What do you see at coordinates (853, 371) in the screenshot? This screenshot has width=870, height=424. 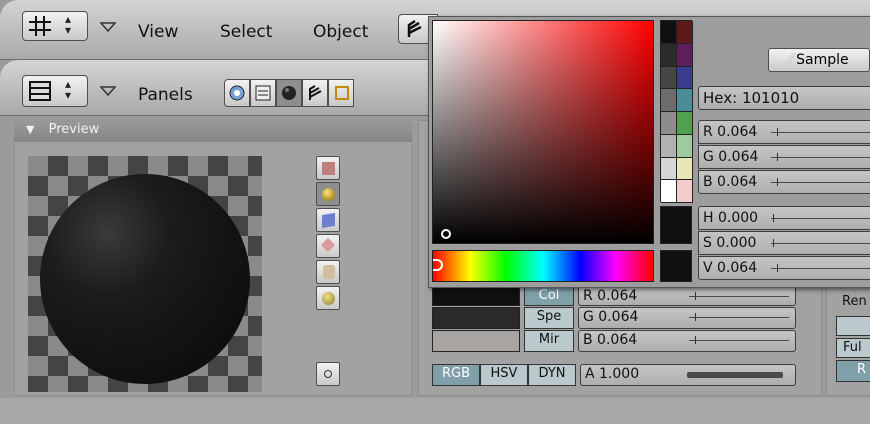 I see `render-pipeline-r-button: R` at bounding box center [853, 371].